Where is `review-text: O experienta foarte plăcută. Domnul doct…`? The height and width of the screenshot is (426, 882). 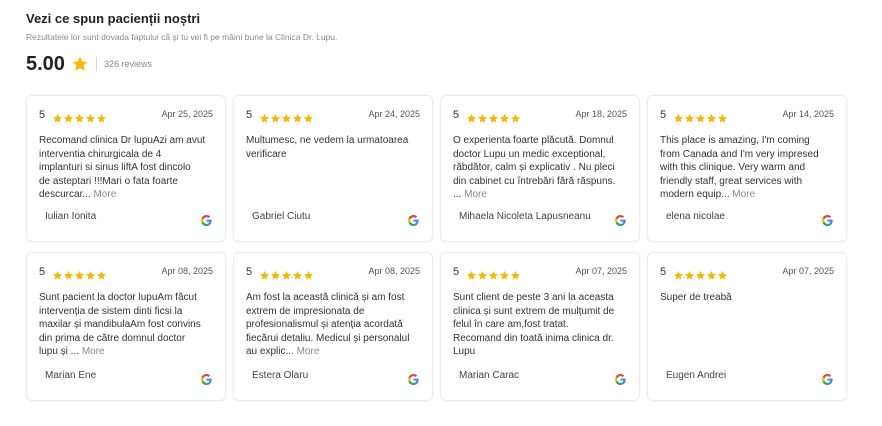
review-text: O experienta foarte plăcută. Domnul doct… is located at coordinates (542, 168).